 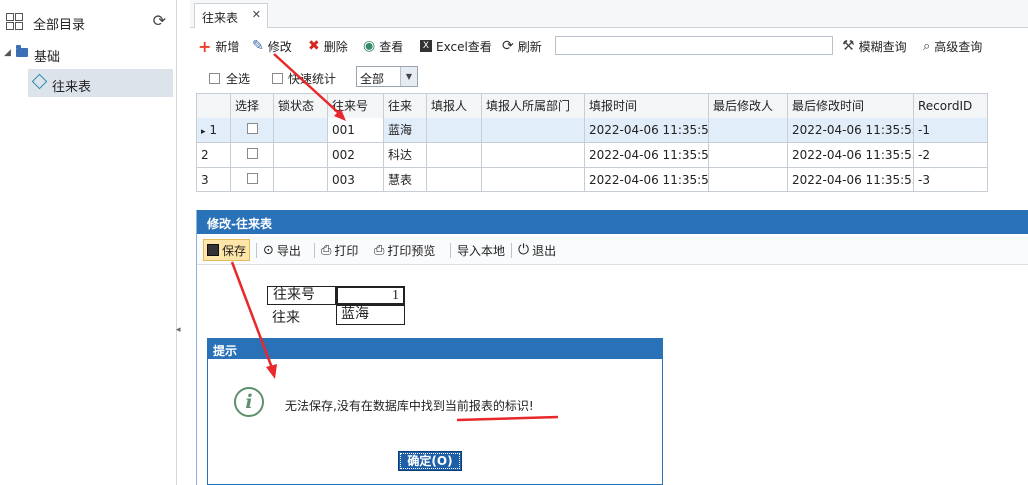 What do you see at coordinates (301, 180) in the screenshot?
I see `lock-cell` at bounding box center [301, 180].